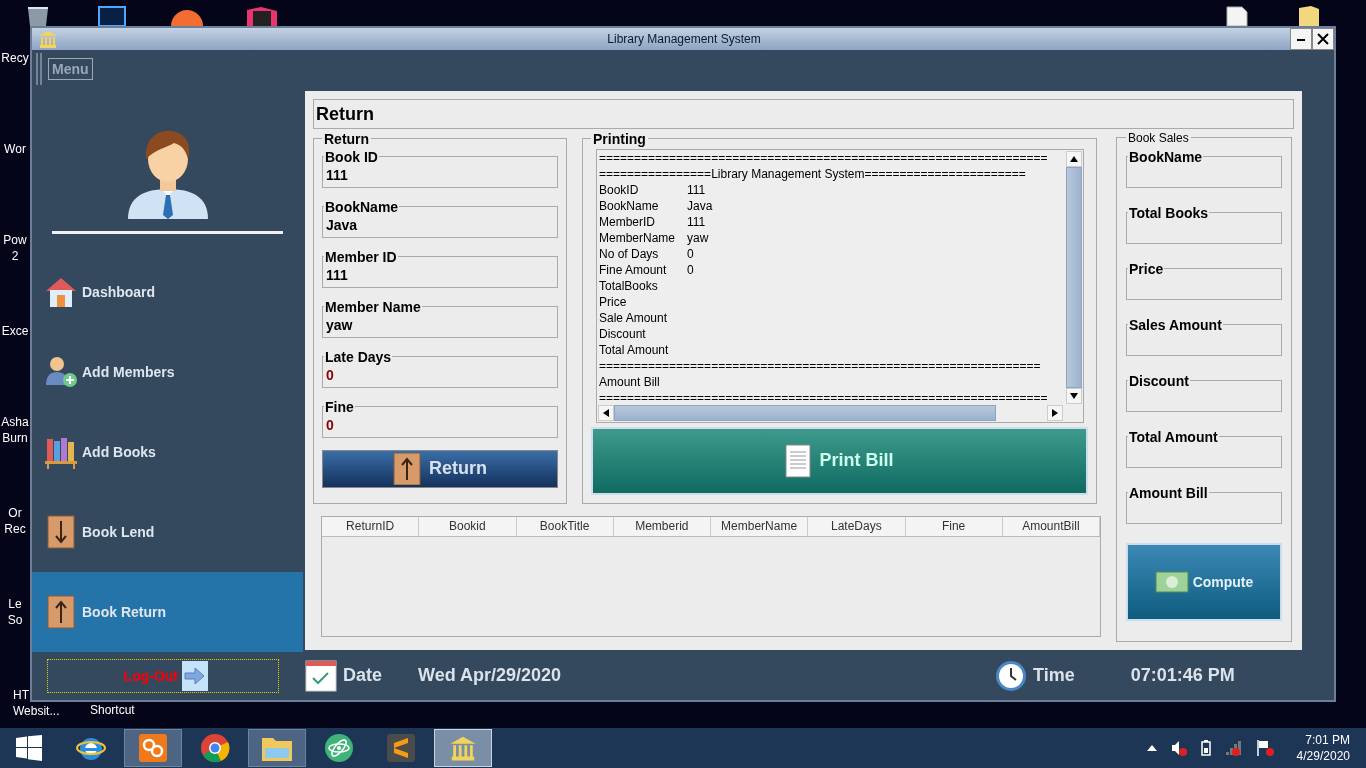 Image resolution: width=1366 pixels, height=768 pixels. I want to click on return-button: Return, so click(440, 468).